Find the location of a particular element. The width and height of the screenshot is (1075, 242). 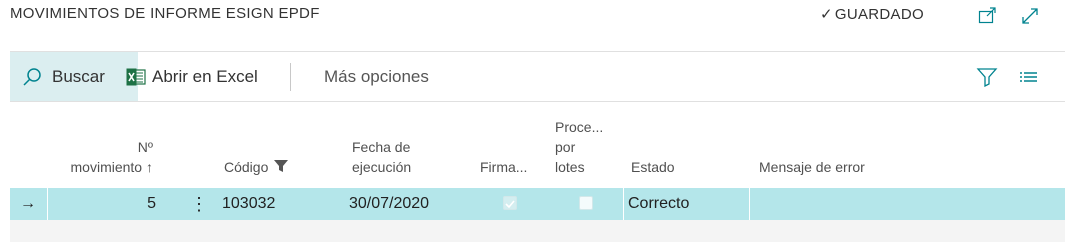

table-row: → 5 ⋮ 103032 30/07/2020 Correcto is located at coordinates (537, 203).